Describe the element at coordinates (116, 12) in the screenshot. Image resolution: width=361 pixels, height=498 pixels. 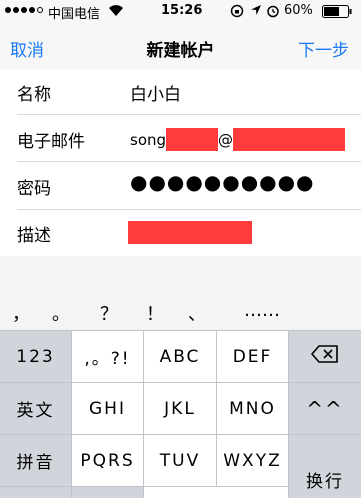
I see `wifi-icon` at that location.